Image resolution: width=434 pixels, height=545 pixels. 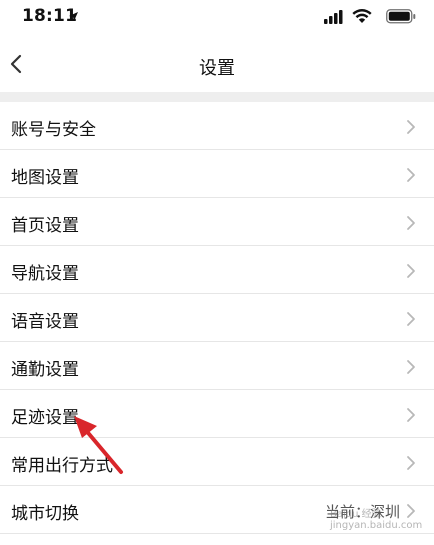 I want to click on settings-item-label: 地图设置, so click(x=45, y=178).